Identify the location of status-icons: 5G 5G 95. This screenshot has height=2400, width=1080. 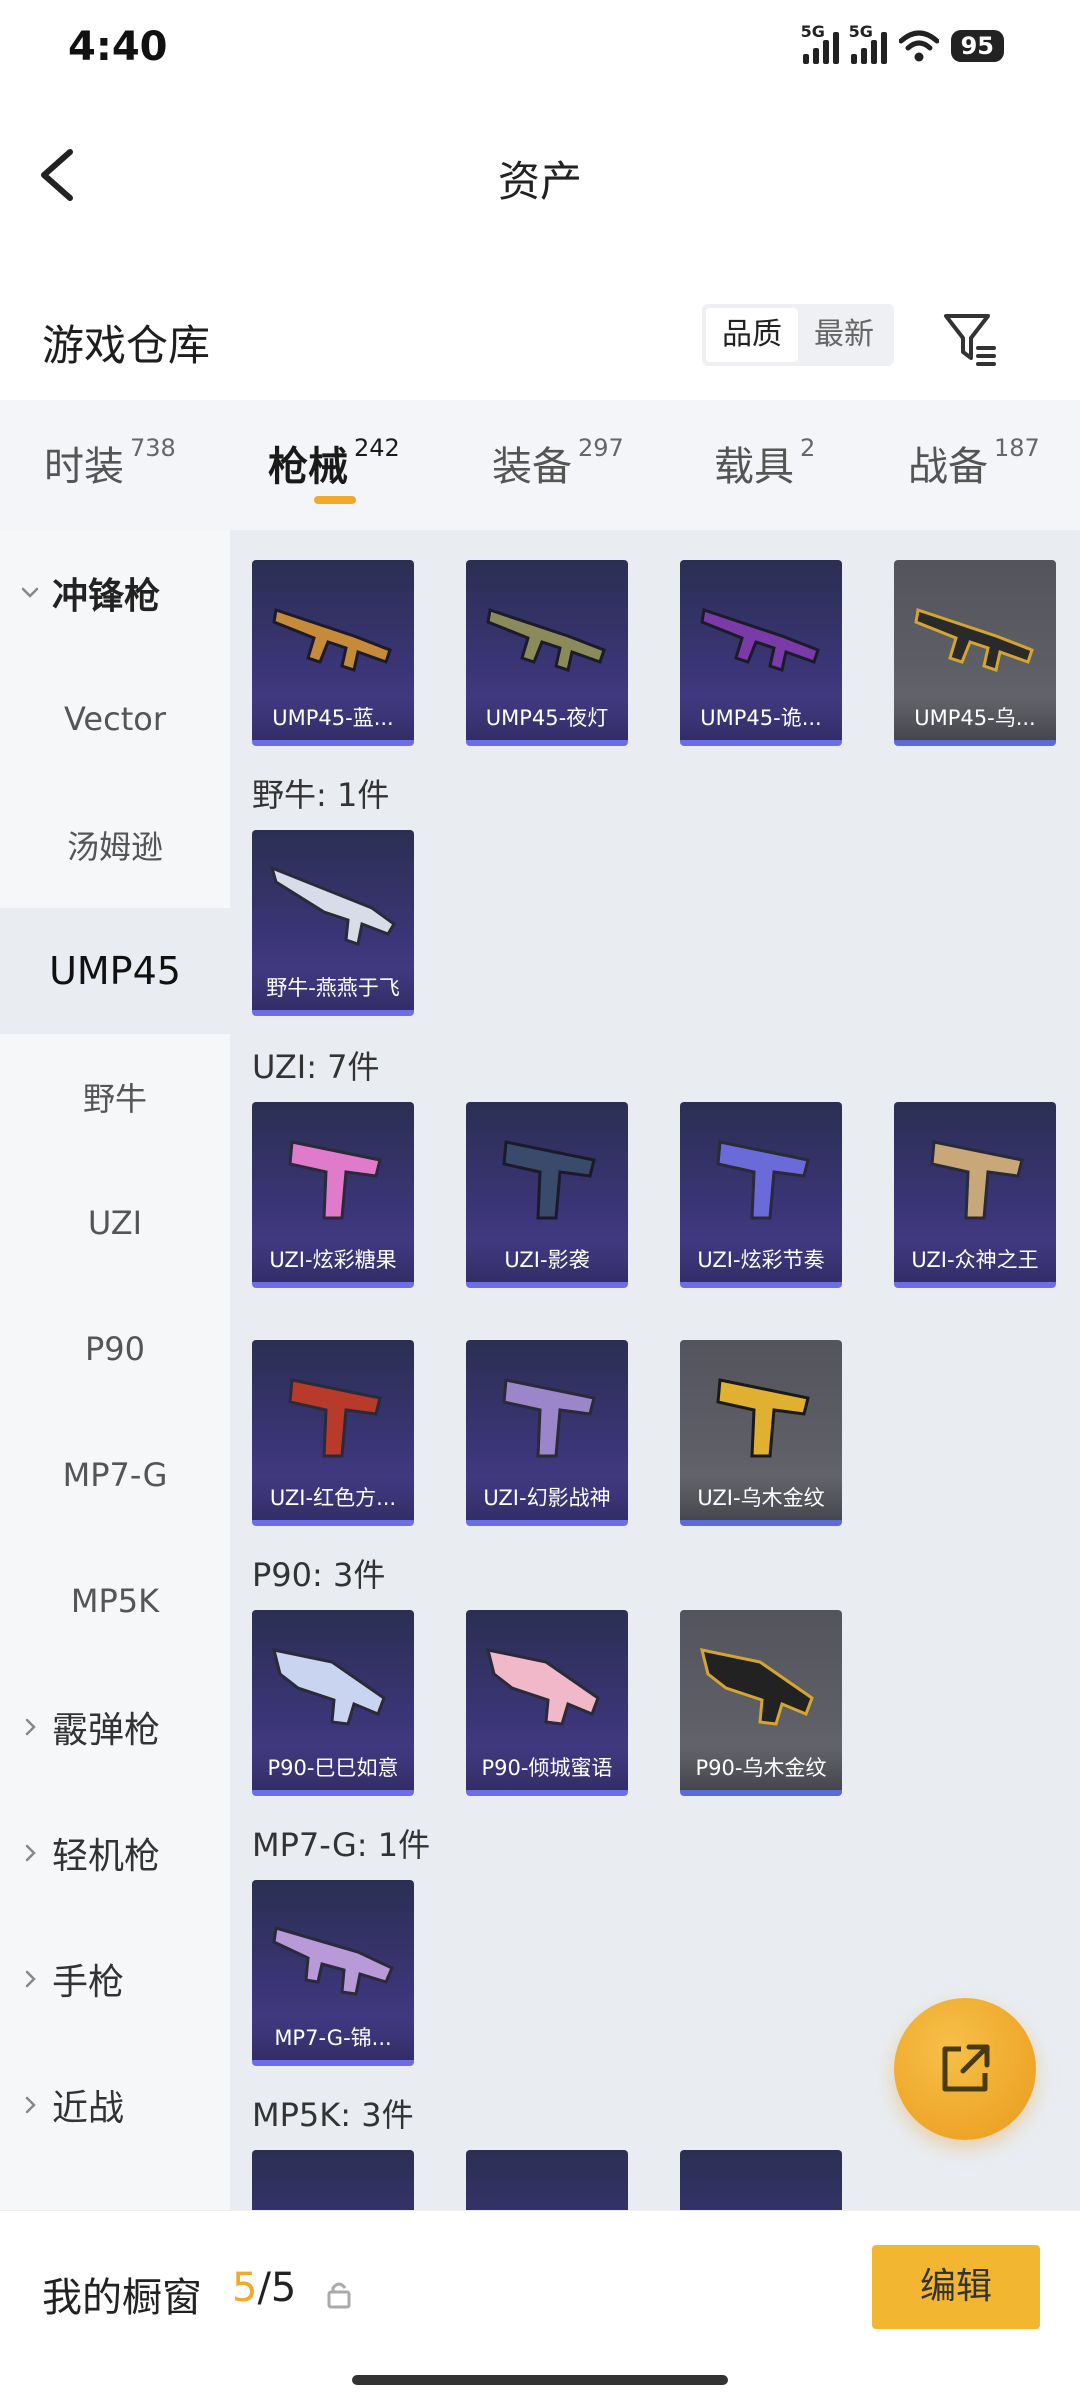
(902, 43).